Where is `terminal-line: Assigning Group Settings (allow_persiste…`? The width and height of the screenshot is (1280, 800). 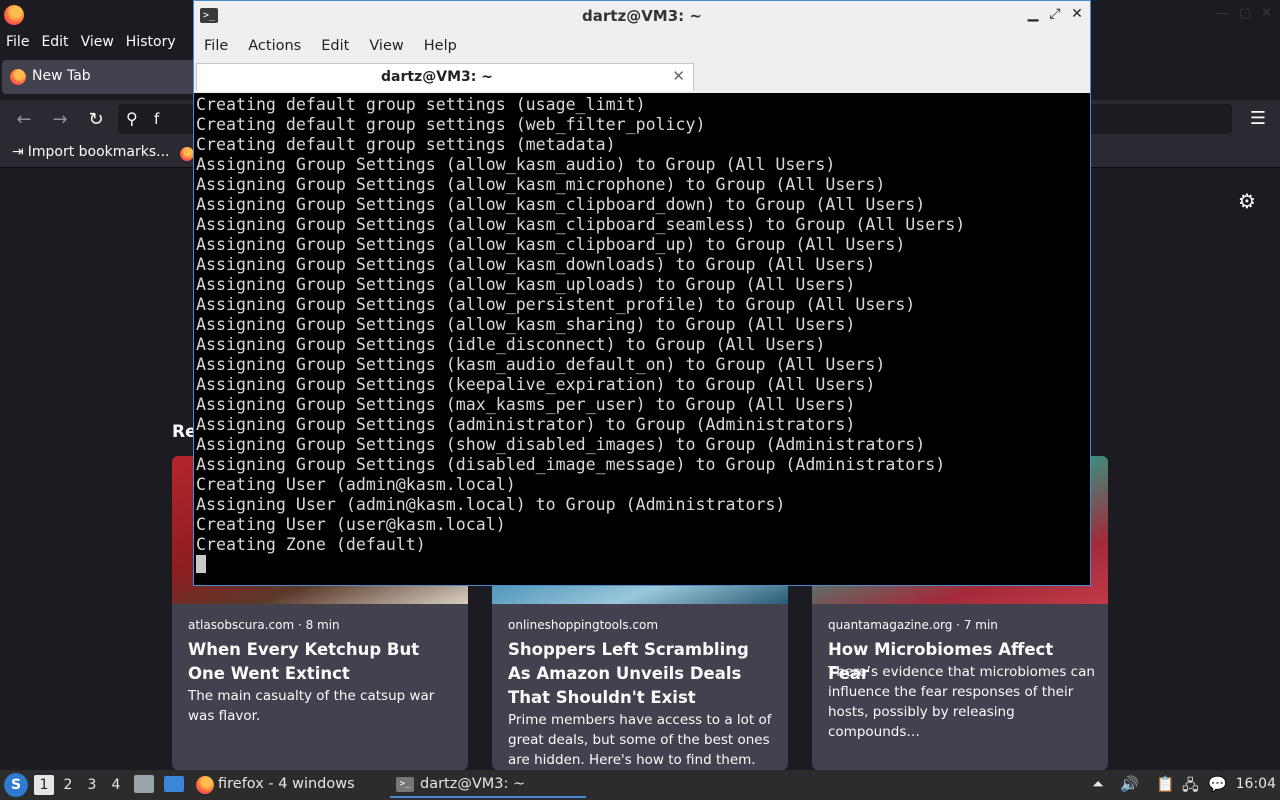
terminal-line: Assigning Group Settings (allow_persiste… is located at coordinates (556, 304).